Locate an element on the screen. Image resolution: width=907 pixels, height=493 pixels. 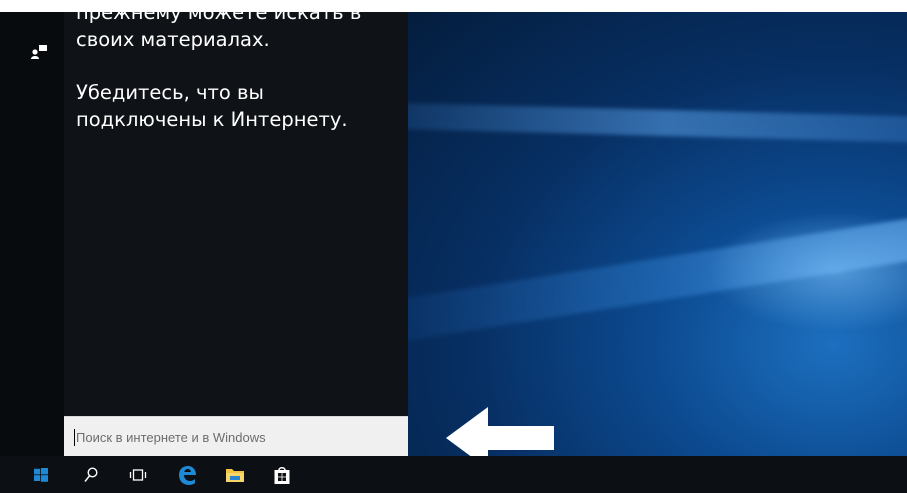
file-explorer-icon is located at coordinates (235, 475).